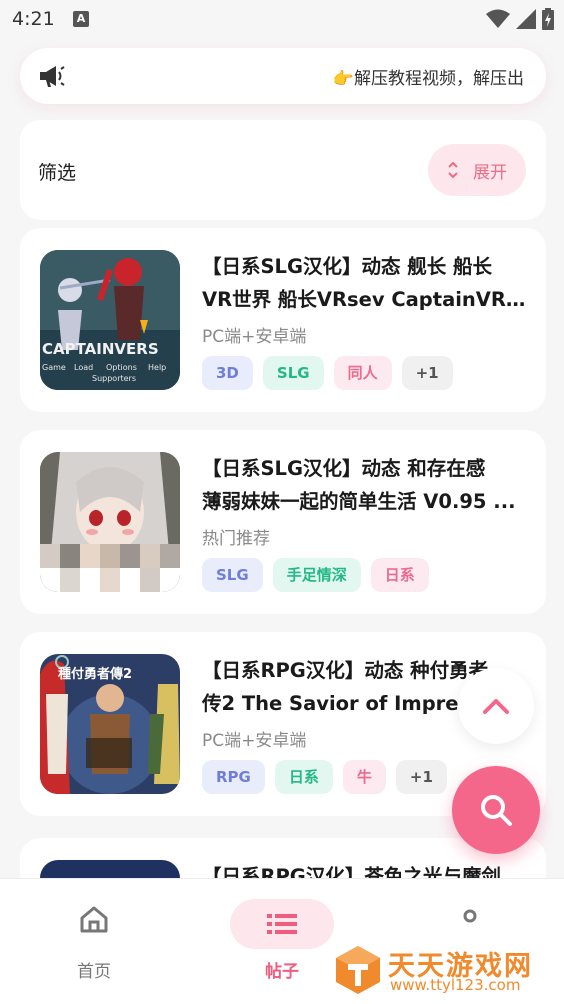  I want to click on status-time: 4:21, so click(33, 19).